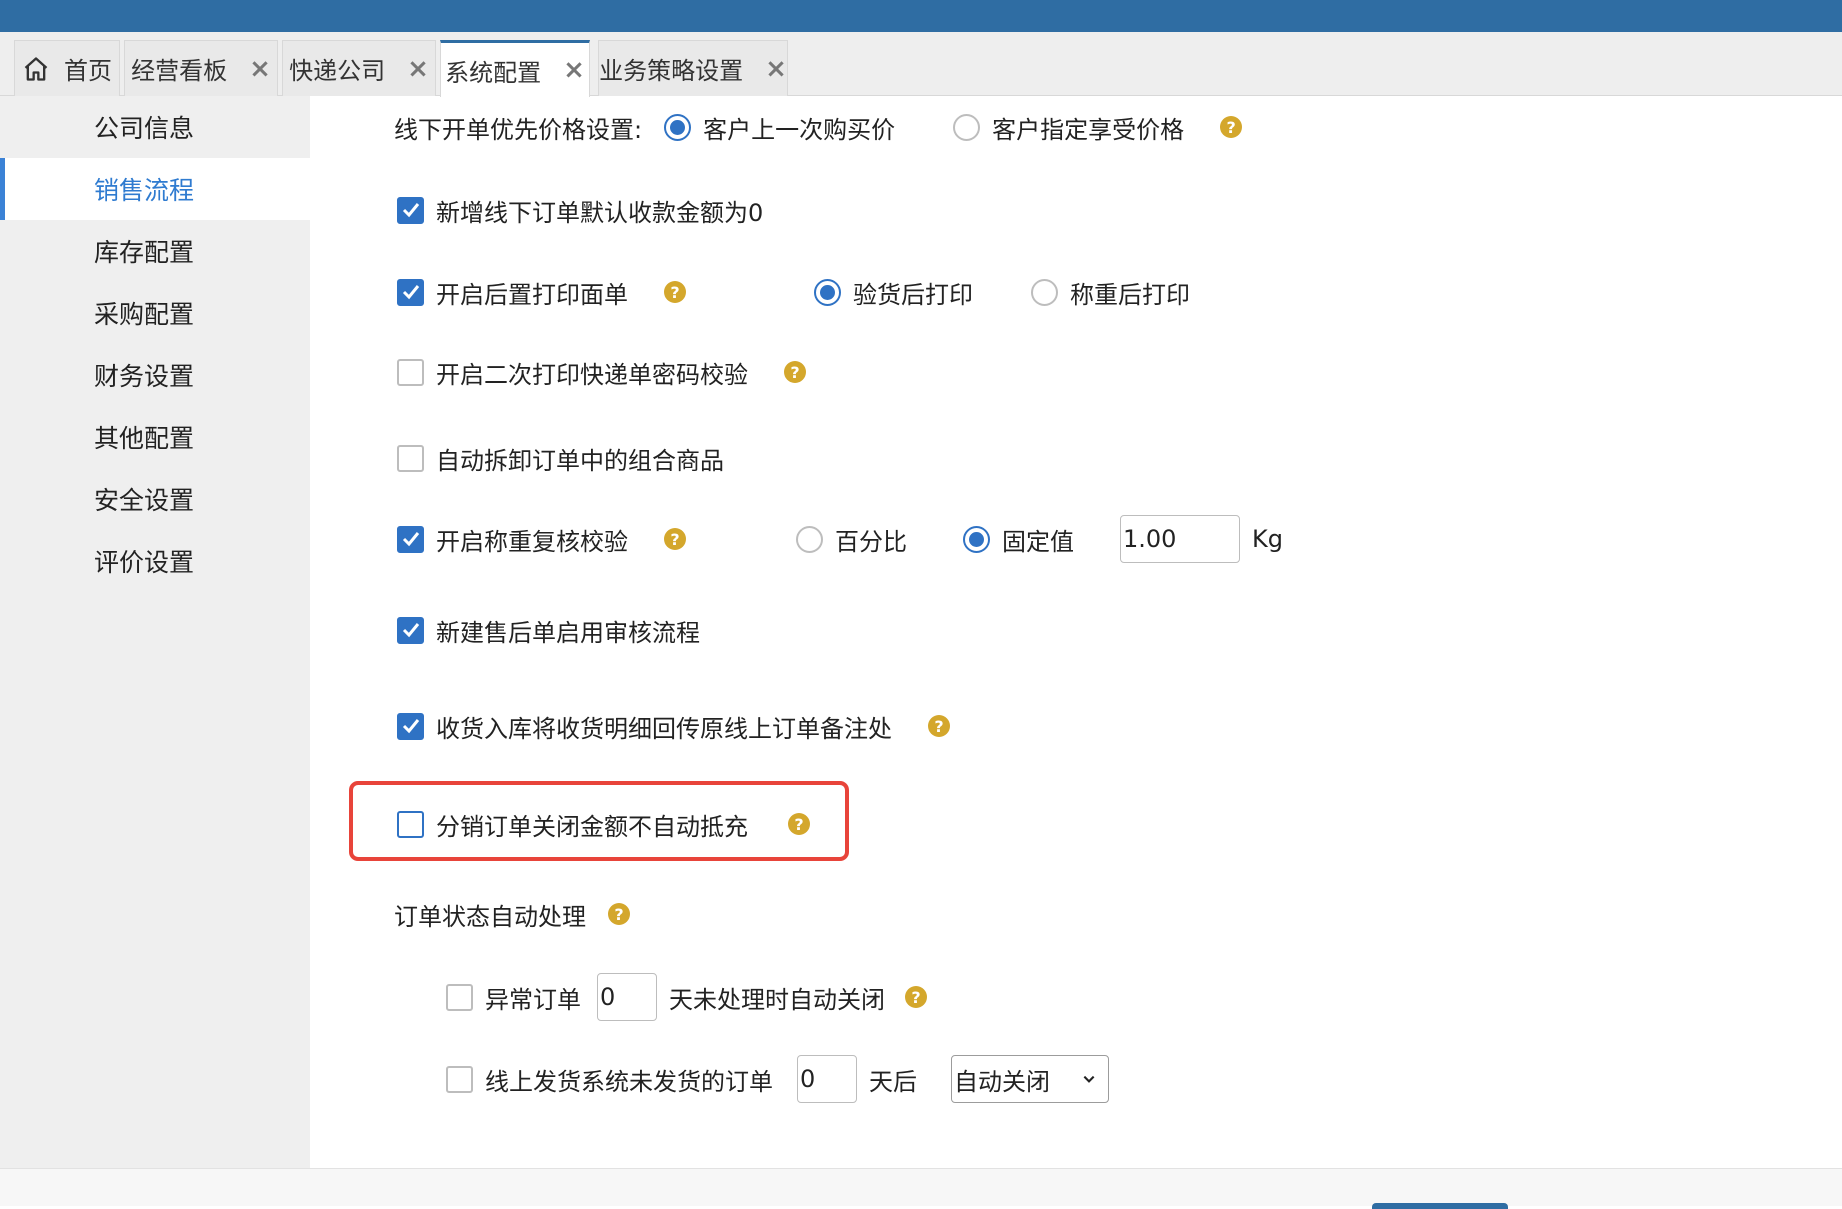  I want to click on online-unshipped-suffix-label: 天后, so click(893, 1081).